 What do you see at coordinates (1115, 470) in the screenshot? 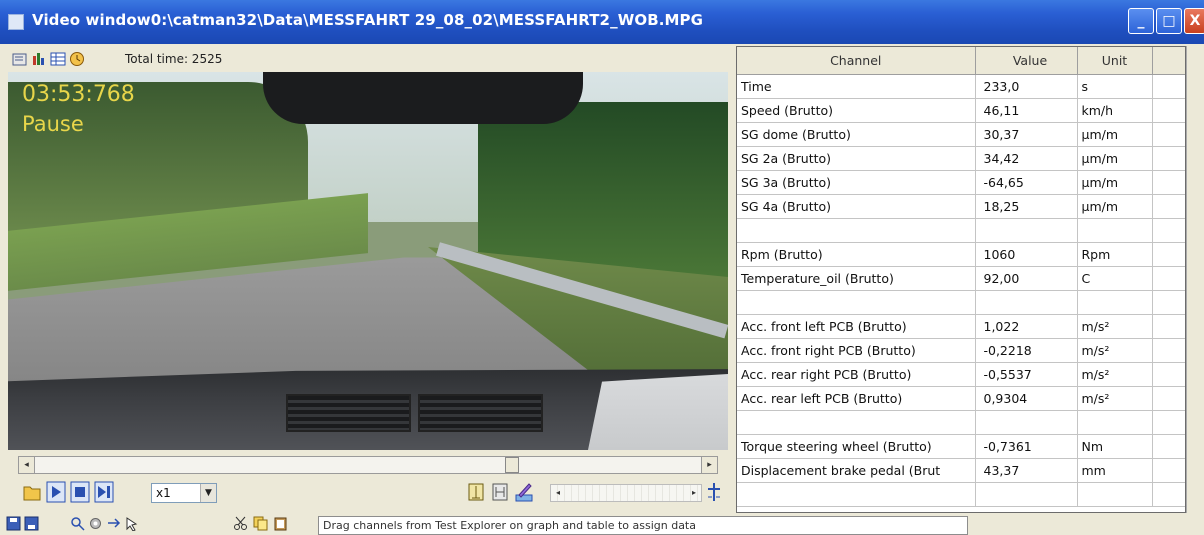
I see `cell-unit: mm` at bounding box center [1115, 470].